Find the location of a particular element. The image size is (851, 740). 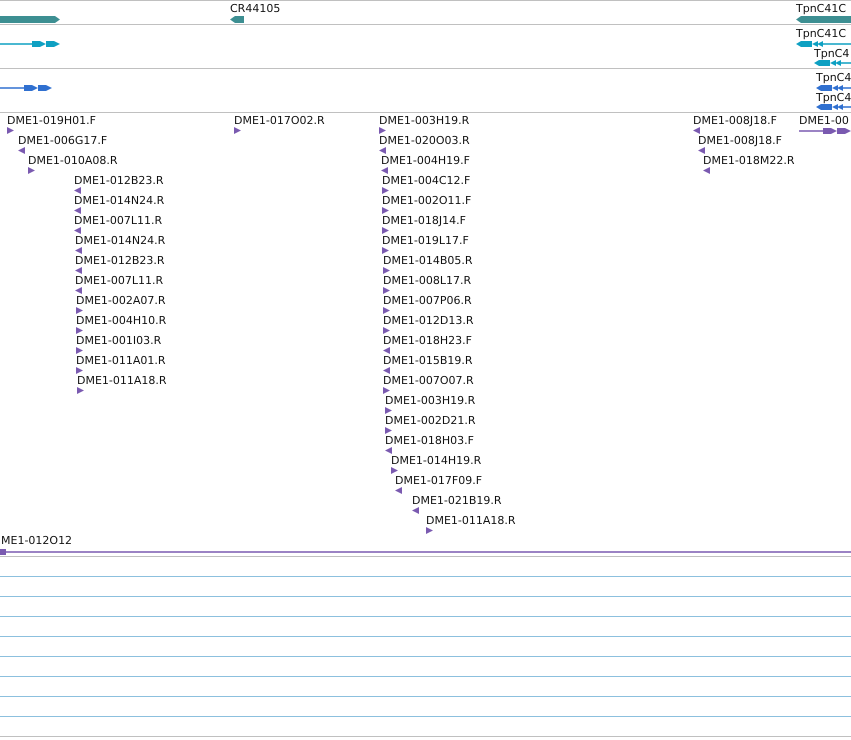

feature-label: CR44105 is located at coordinates (255, 9).